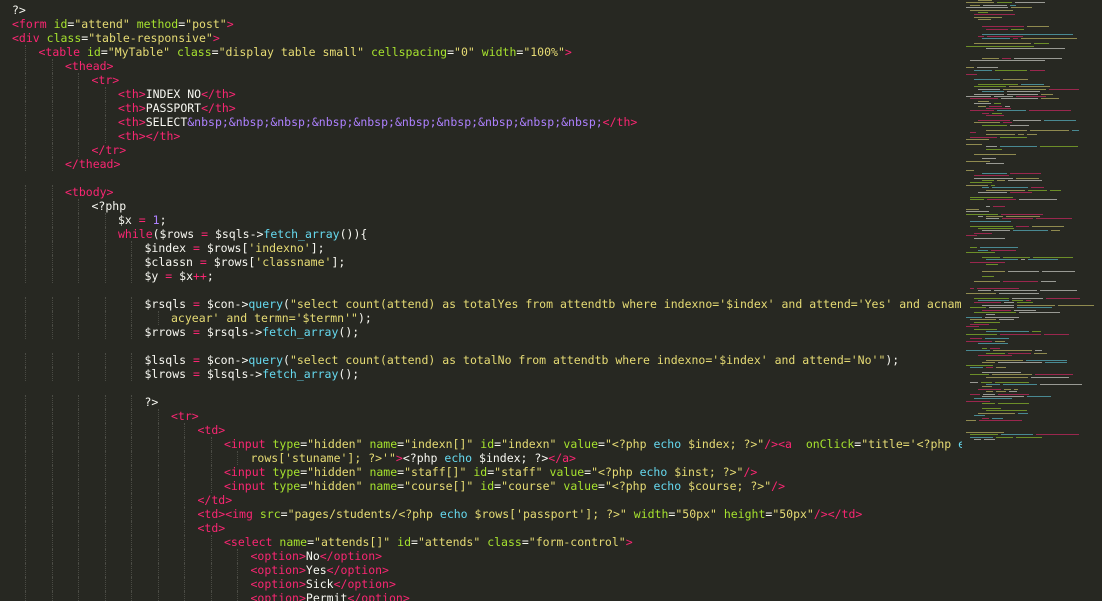 Image resolution: width=1102 pixels, height=601 pixels. I want to click on code-line: </td>, so click(481, 500).